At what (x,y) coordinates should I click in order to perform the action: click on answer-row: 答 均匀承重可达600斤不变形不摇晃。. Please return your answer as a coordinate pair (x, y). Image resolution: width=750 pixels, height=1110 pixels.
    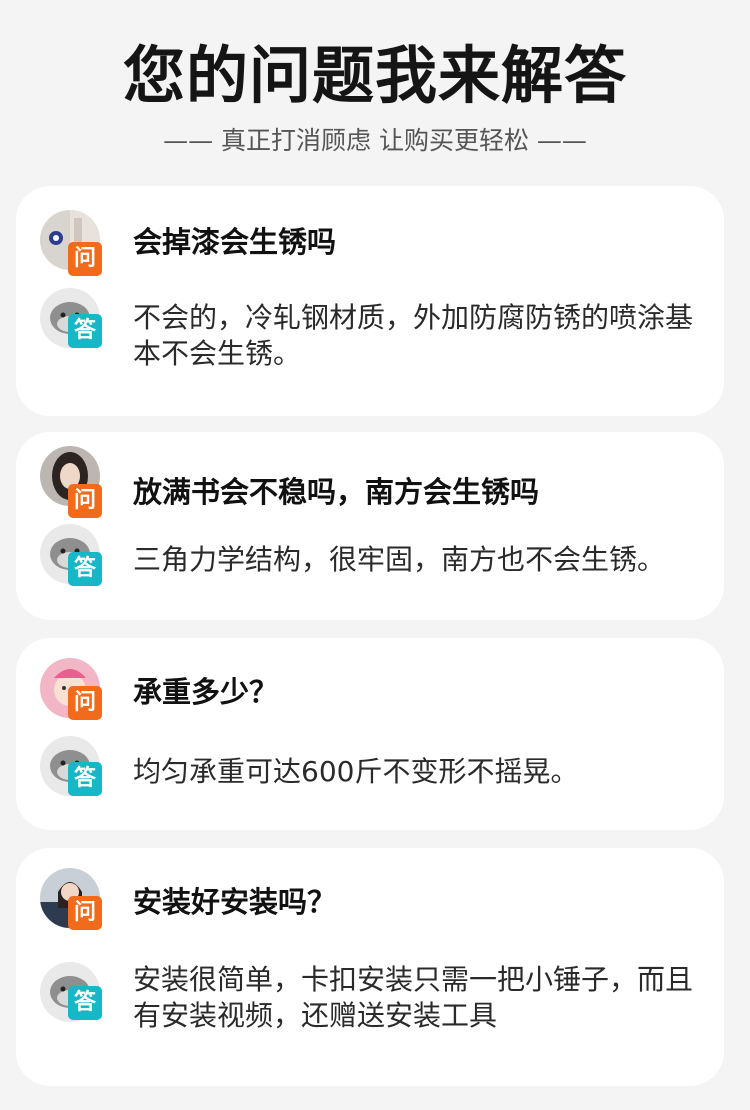
    Looking at the image, I should click on (370, 771).